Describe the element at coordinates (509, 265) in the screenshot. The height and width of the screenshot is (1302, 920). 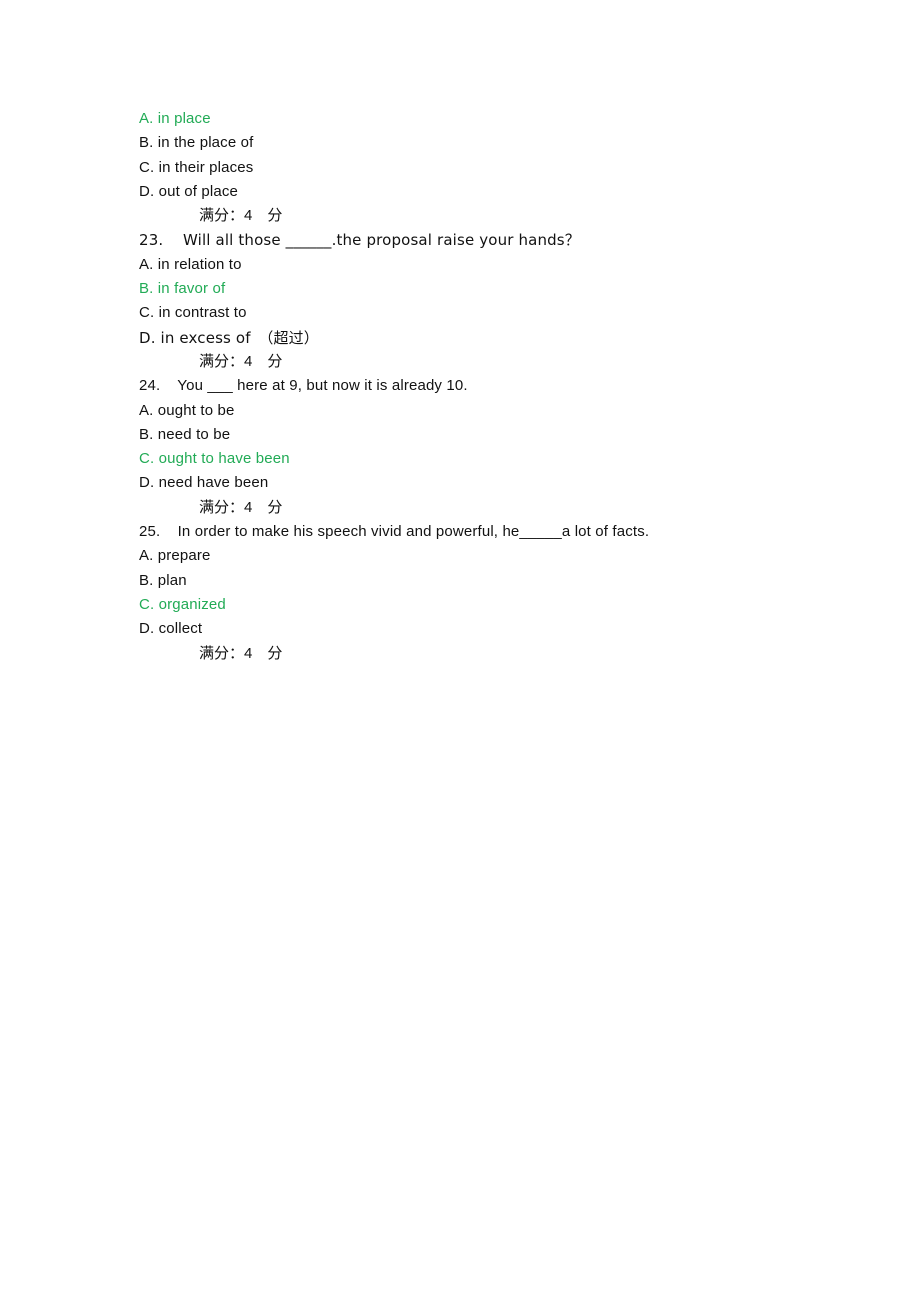
I see `option-row: A. in relation to` at that location.